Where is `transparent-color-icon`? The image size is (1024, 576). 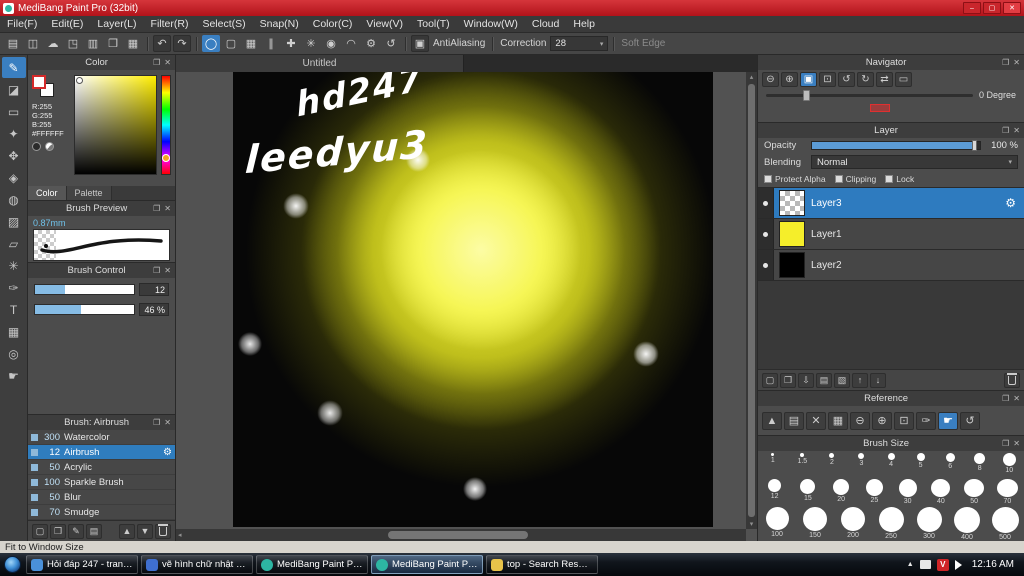 transparent-color-icon is located at coordinates (49, 146).